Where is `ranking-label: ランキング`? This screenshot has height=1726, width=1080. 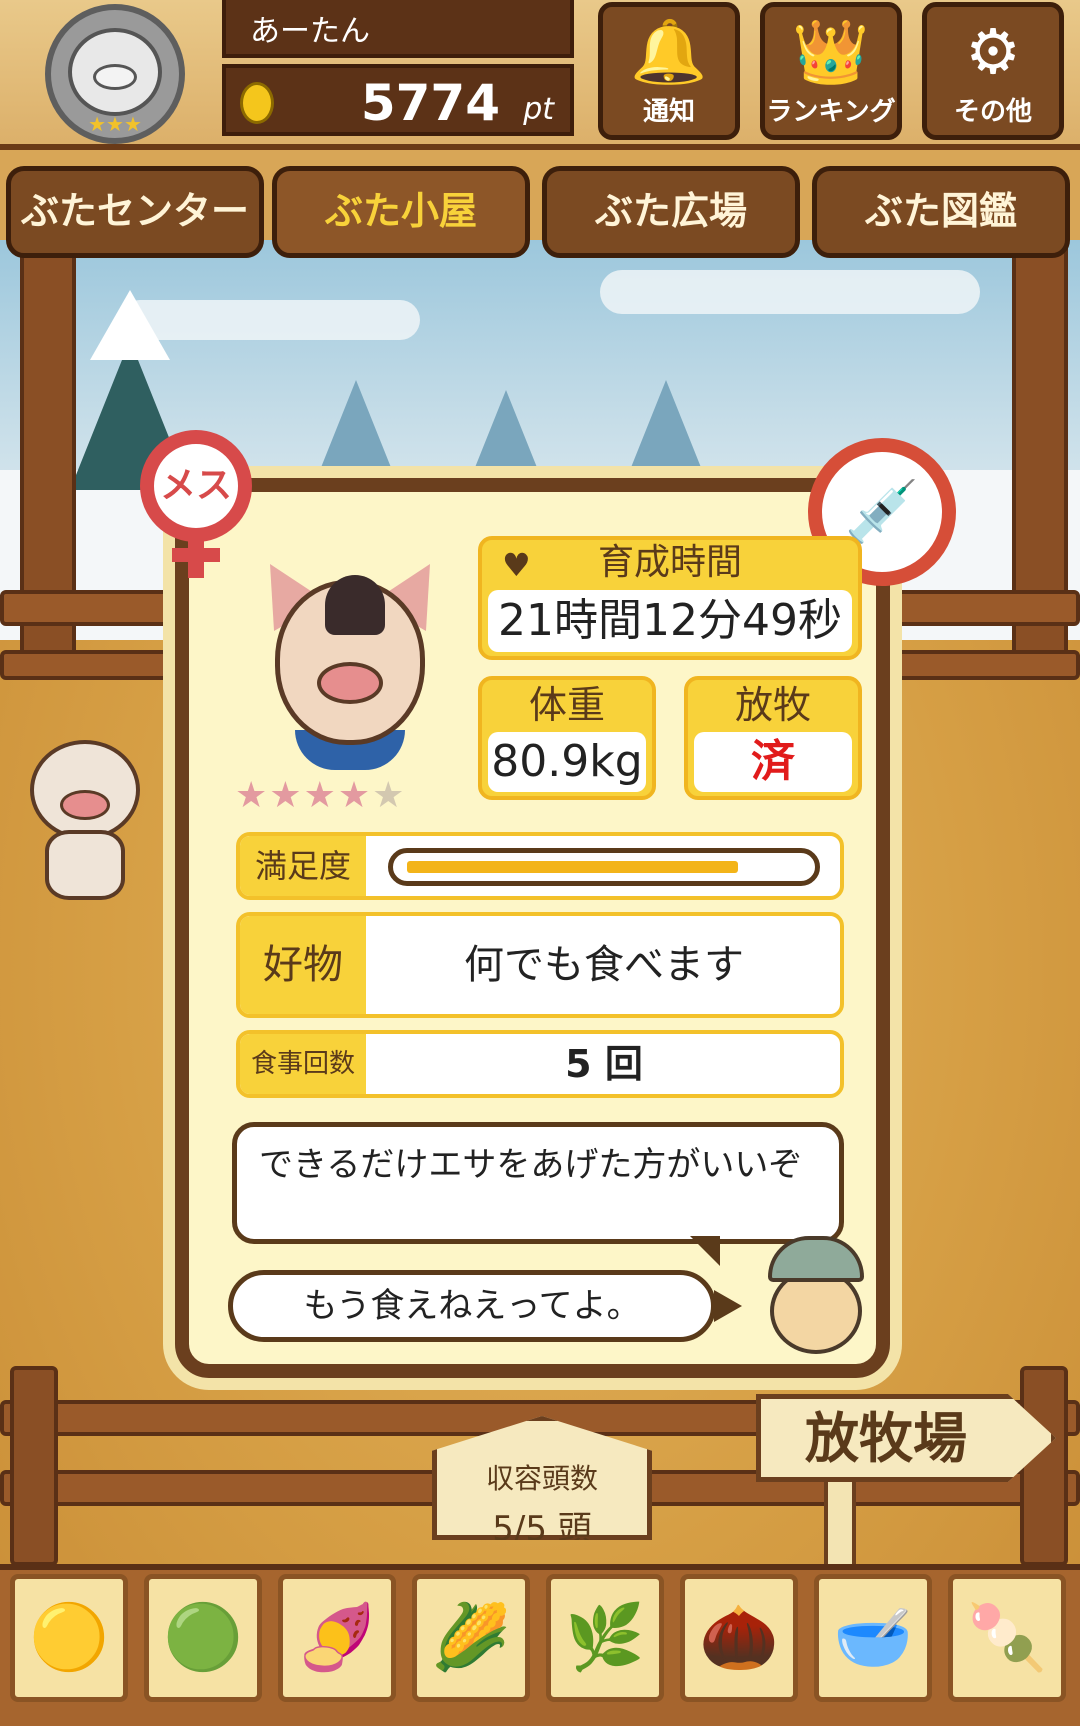
ranking-label: ランキング is located at coordinates (831, 112).